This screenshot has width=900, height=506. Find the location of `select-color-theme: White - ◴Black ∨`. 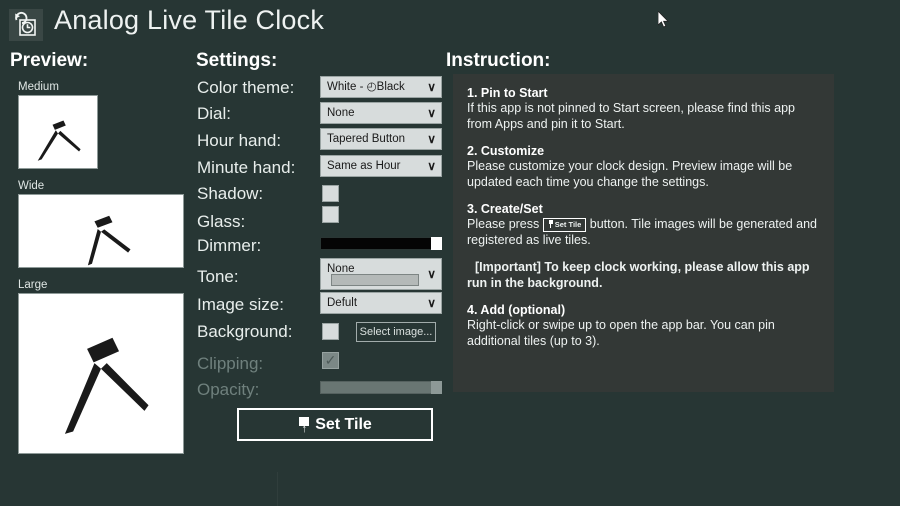

select-color-theme: White - ◴Black ∨ is located at coordinates (381, 87).